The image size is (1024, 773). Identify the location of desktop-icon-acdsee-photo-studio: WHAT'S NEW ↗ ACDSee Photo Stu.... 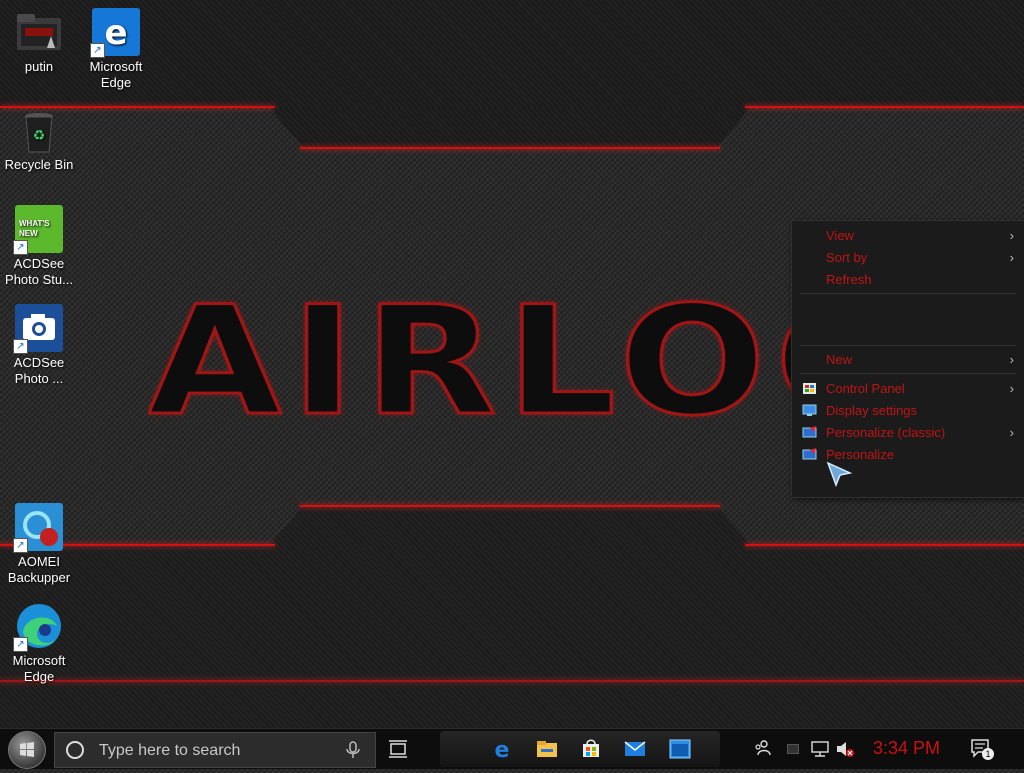
(39, 246).